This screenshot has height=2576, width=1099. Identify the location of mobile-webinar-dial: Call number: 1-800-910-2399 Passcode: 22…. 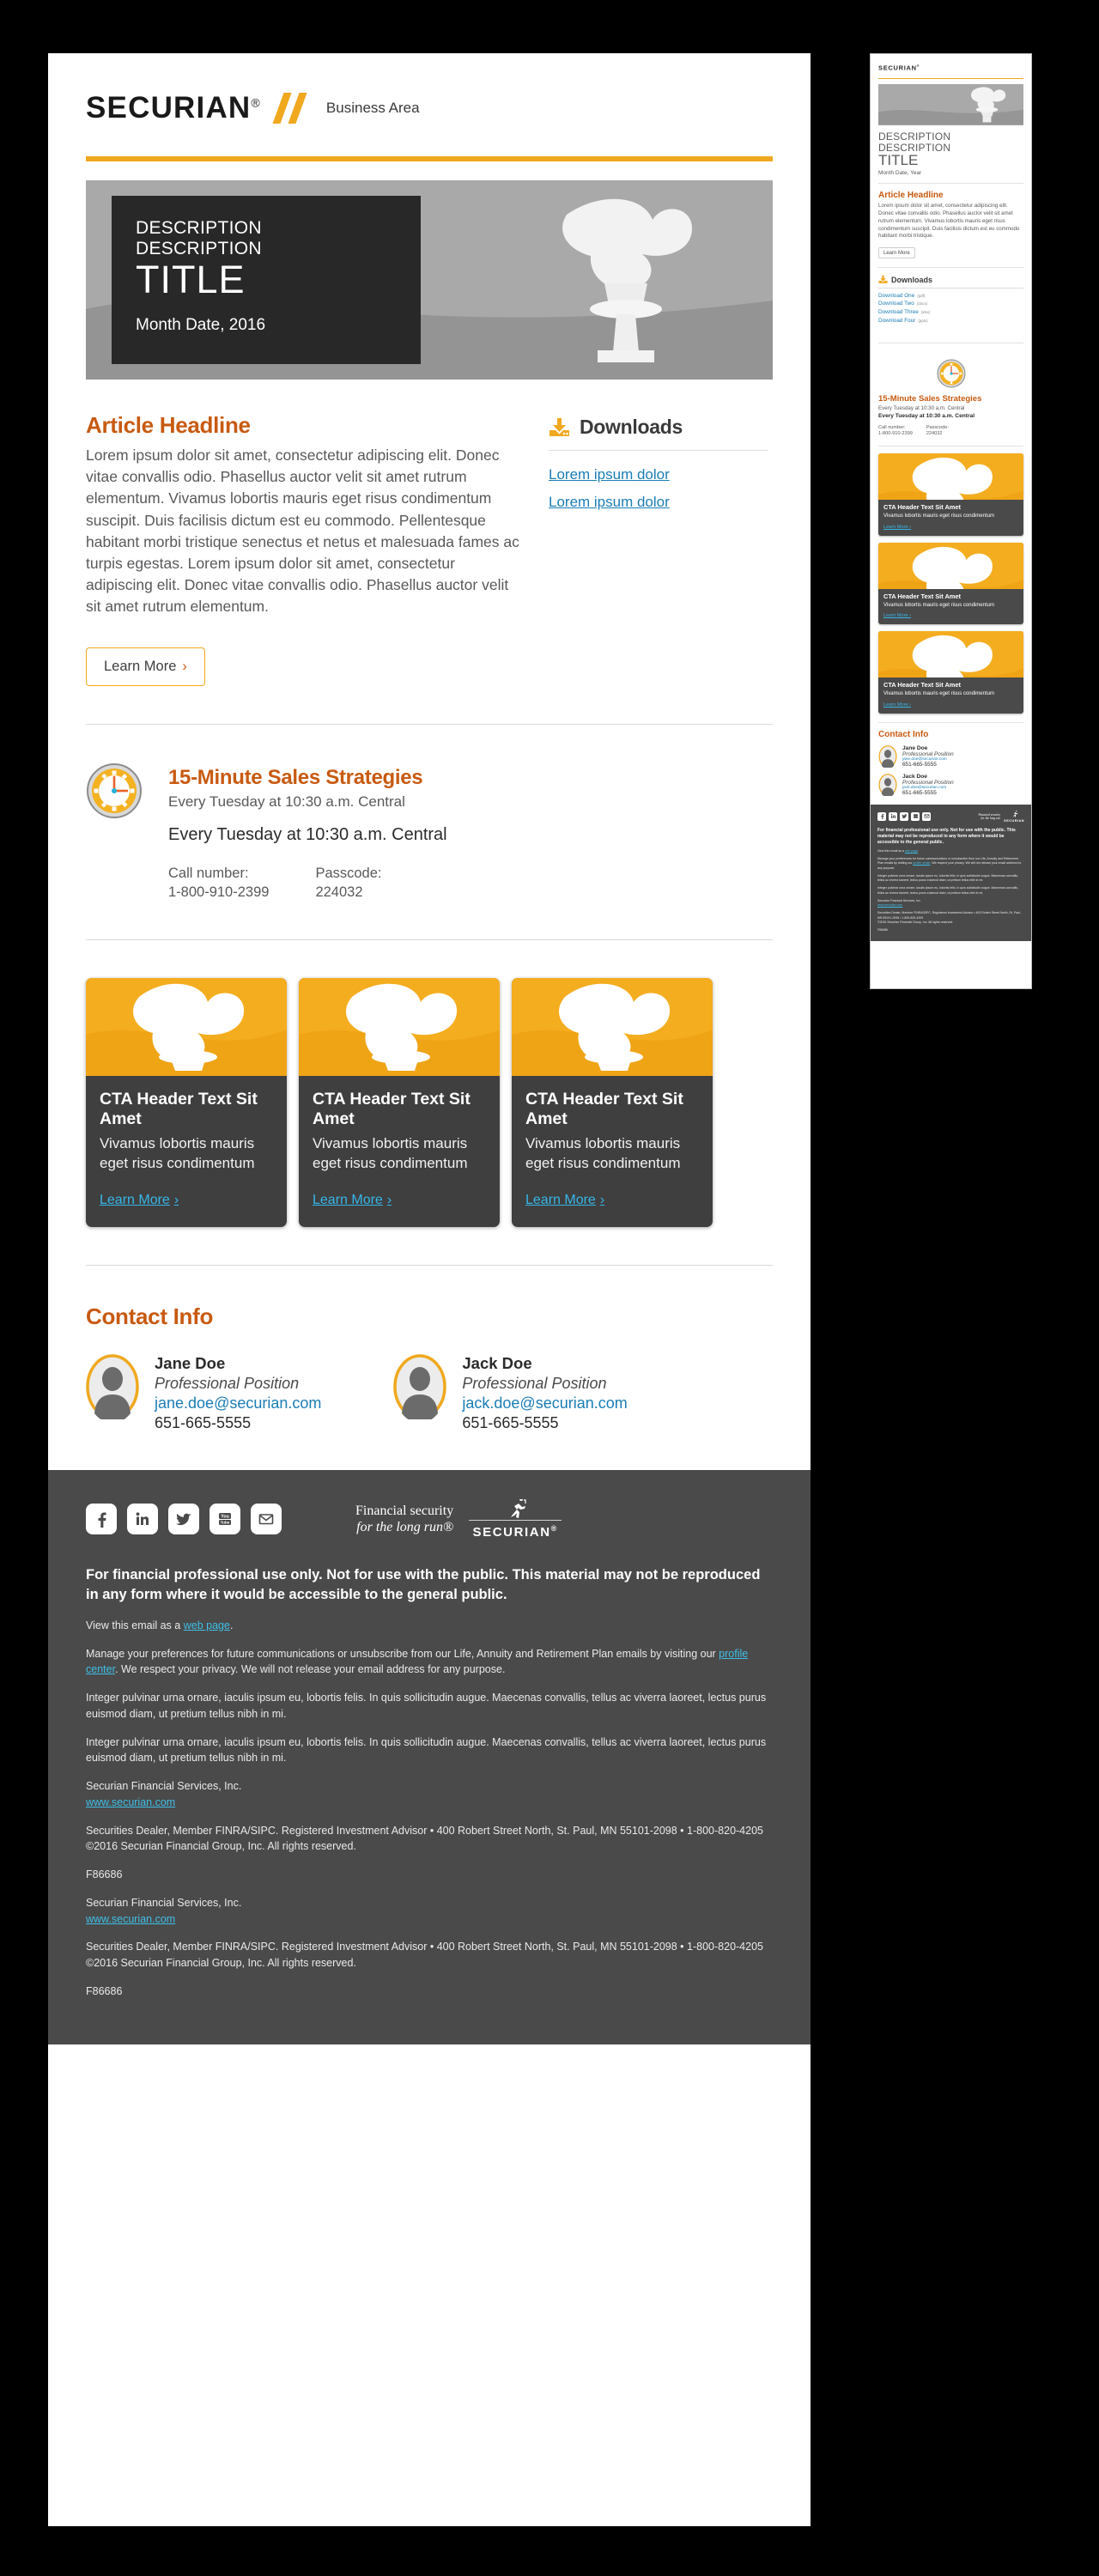
(950, 431).